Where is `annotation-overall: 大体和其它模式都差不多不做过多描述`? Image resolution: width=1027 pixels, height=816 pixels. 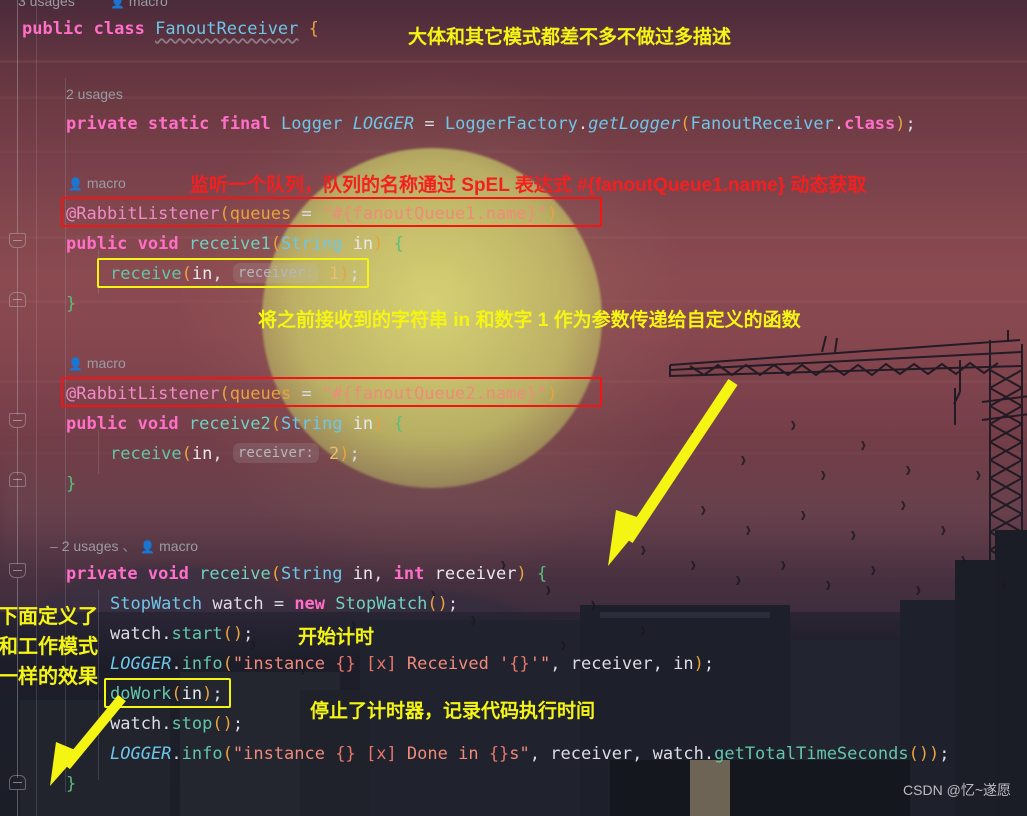
annotation-overall: 大体和其它模式都差不多不做过多描述 is located at coordinates (570, 37).